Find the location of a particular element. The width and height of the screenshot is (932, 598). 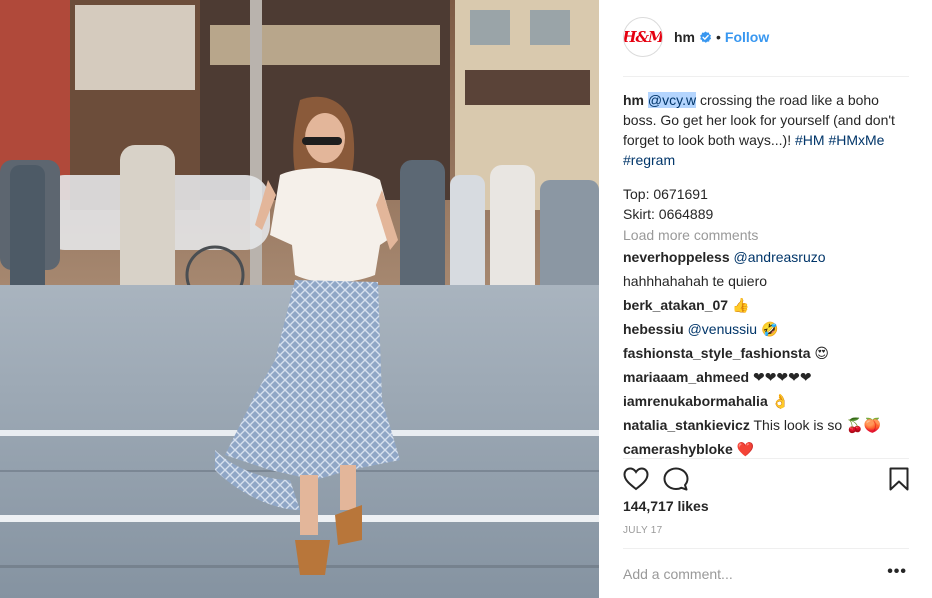

comment-bubble-icon is located at coordinates (676, 479).